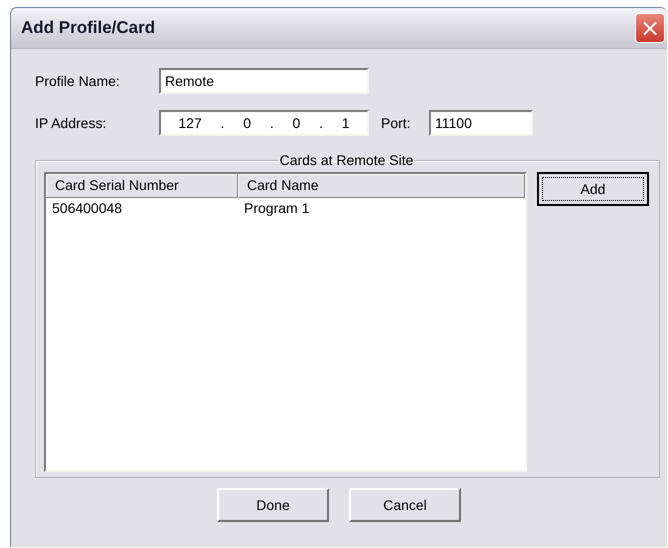 The height and width of the screenshot is (548, 668). I want to click on profile-name-label: Profile Name:, so click(78, 81).